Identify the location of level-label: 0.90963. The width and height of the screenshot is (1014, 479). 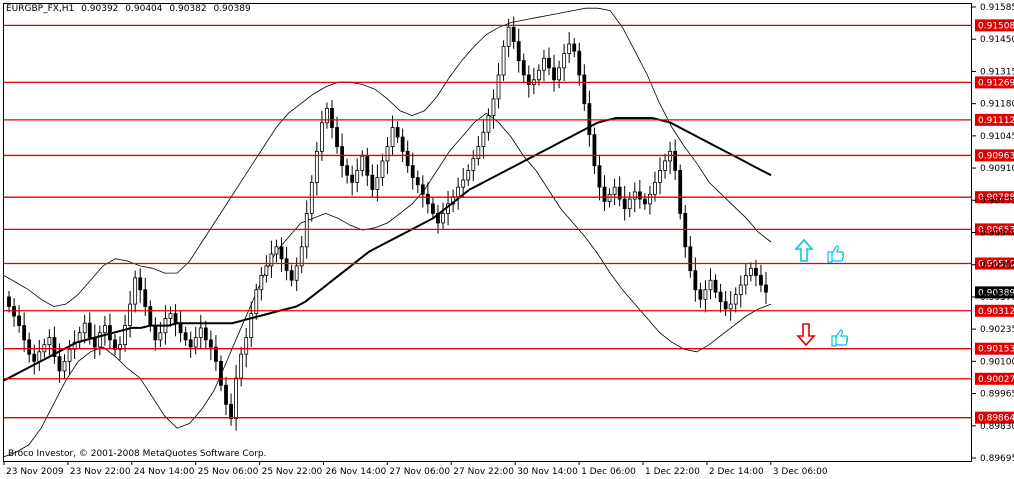
(996, 156).